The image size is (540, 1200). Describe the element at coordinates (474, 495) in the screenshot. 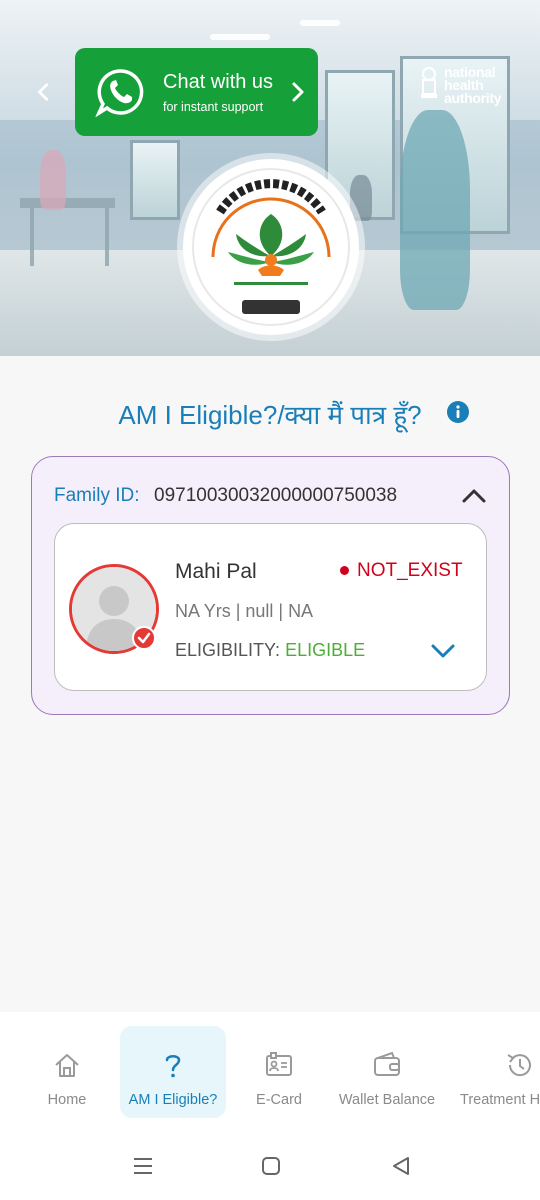

I see `chevron-up-icon` at that location.